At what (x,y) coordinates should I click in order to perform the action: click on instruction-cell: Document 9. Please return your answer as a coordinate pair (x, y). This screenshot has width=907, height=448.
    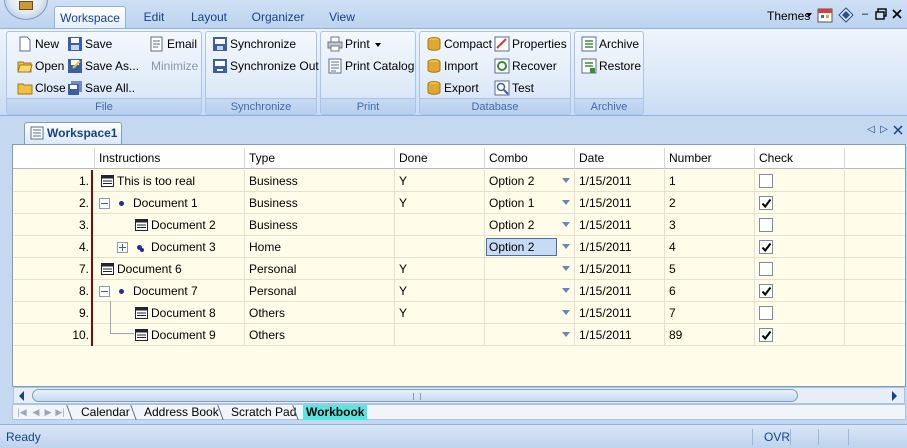
    Looking at the image, I should click on (170, 335).